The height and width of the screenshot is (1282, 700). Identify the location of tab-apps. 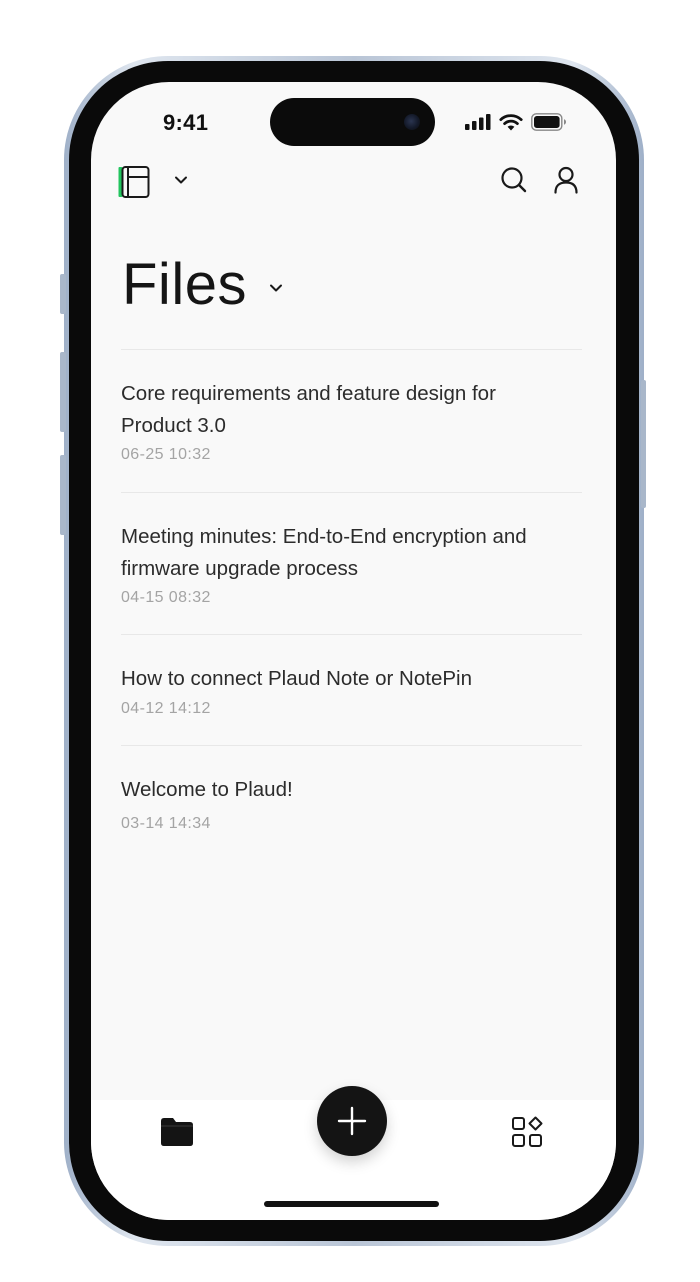
(527, 1132).